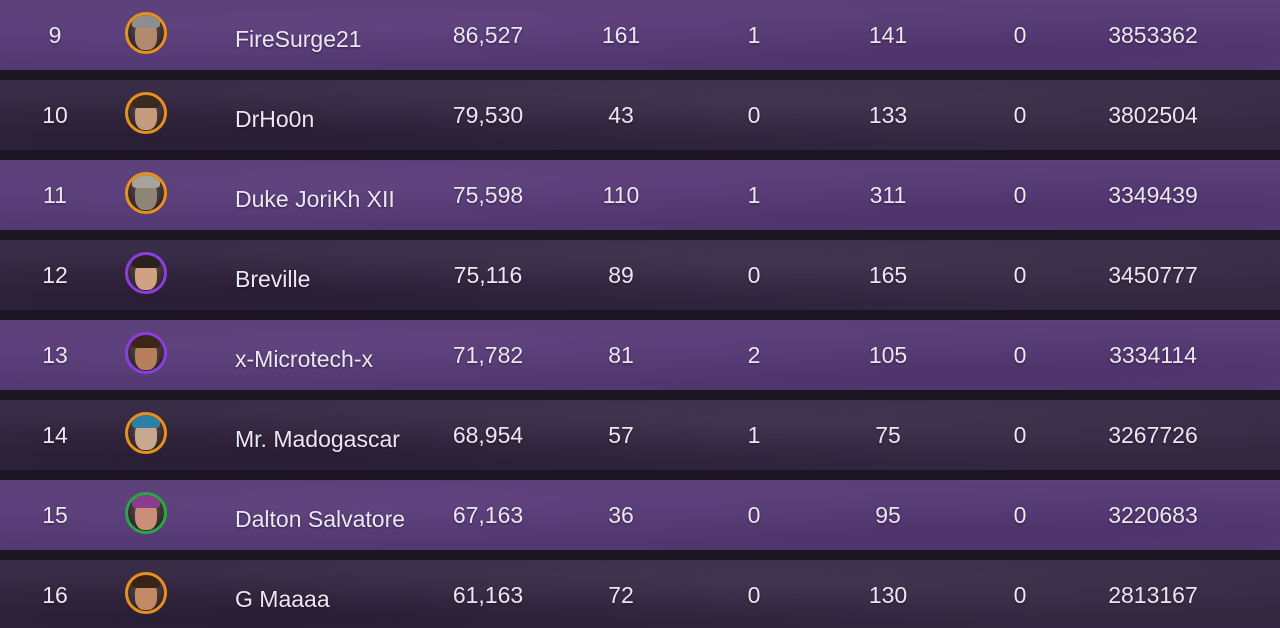  Describe the element at coordinates (1153, 195) in the screenshot. I see `total-cell: 3349439` at that location.